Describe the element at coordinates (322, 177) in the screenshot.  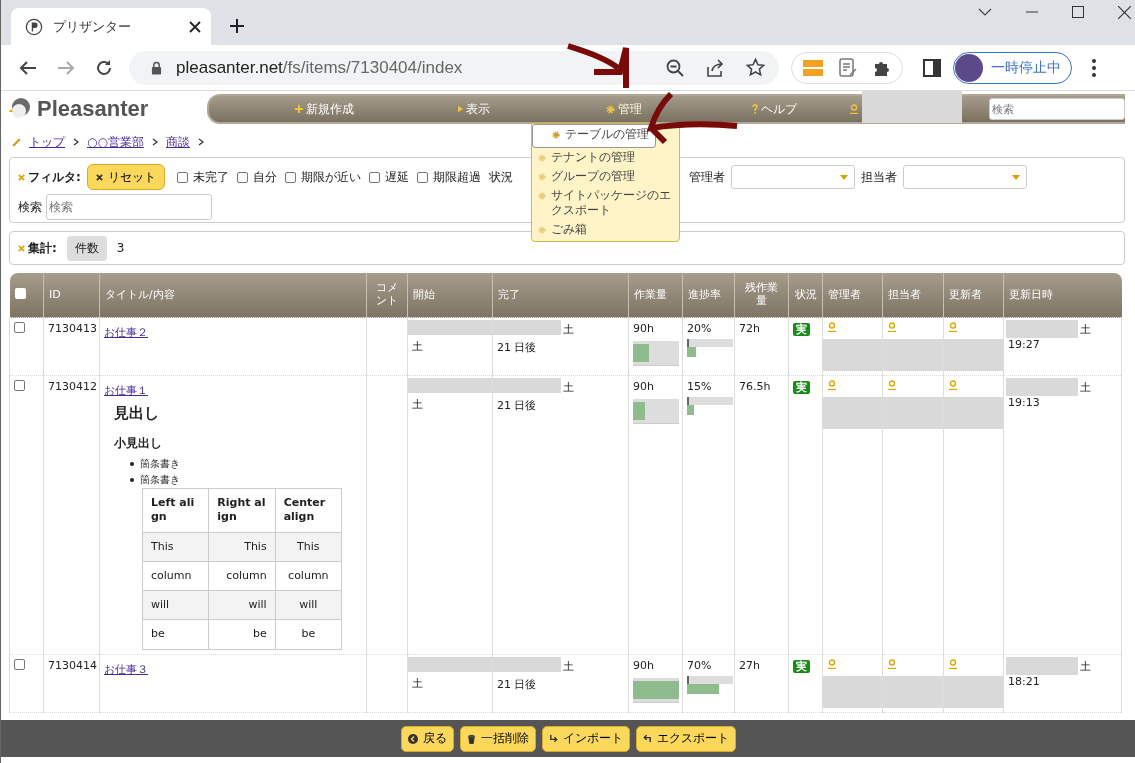
I see `filter-checkbox: 期限が近い` at that location.